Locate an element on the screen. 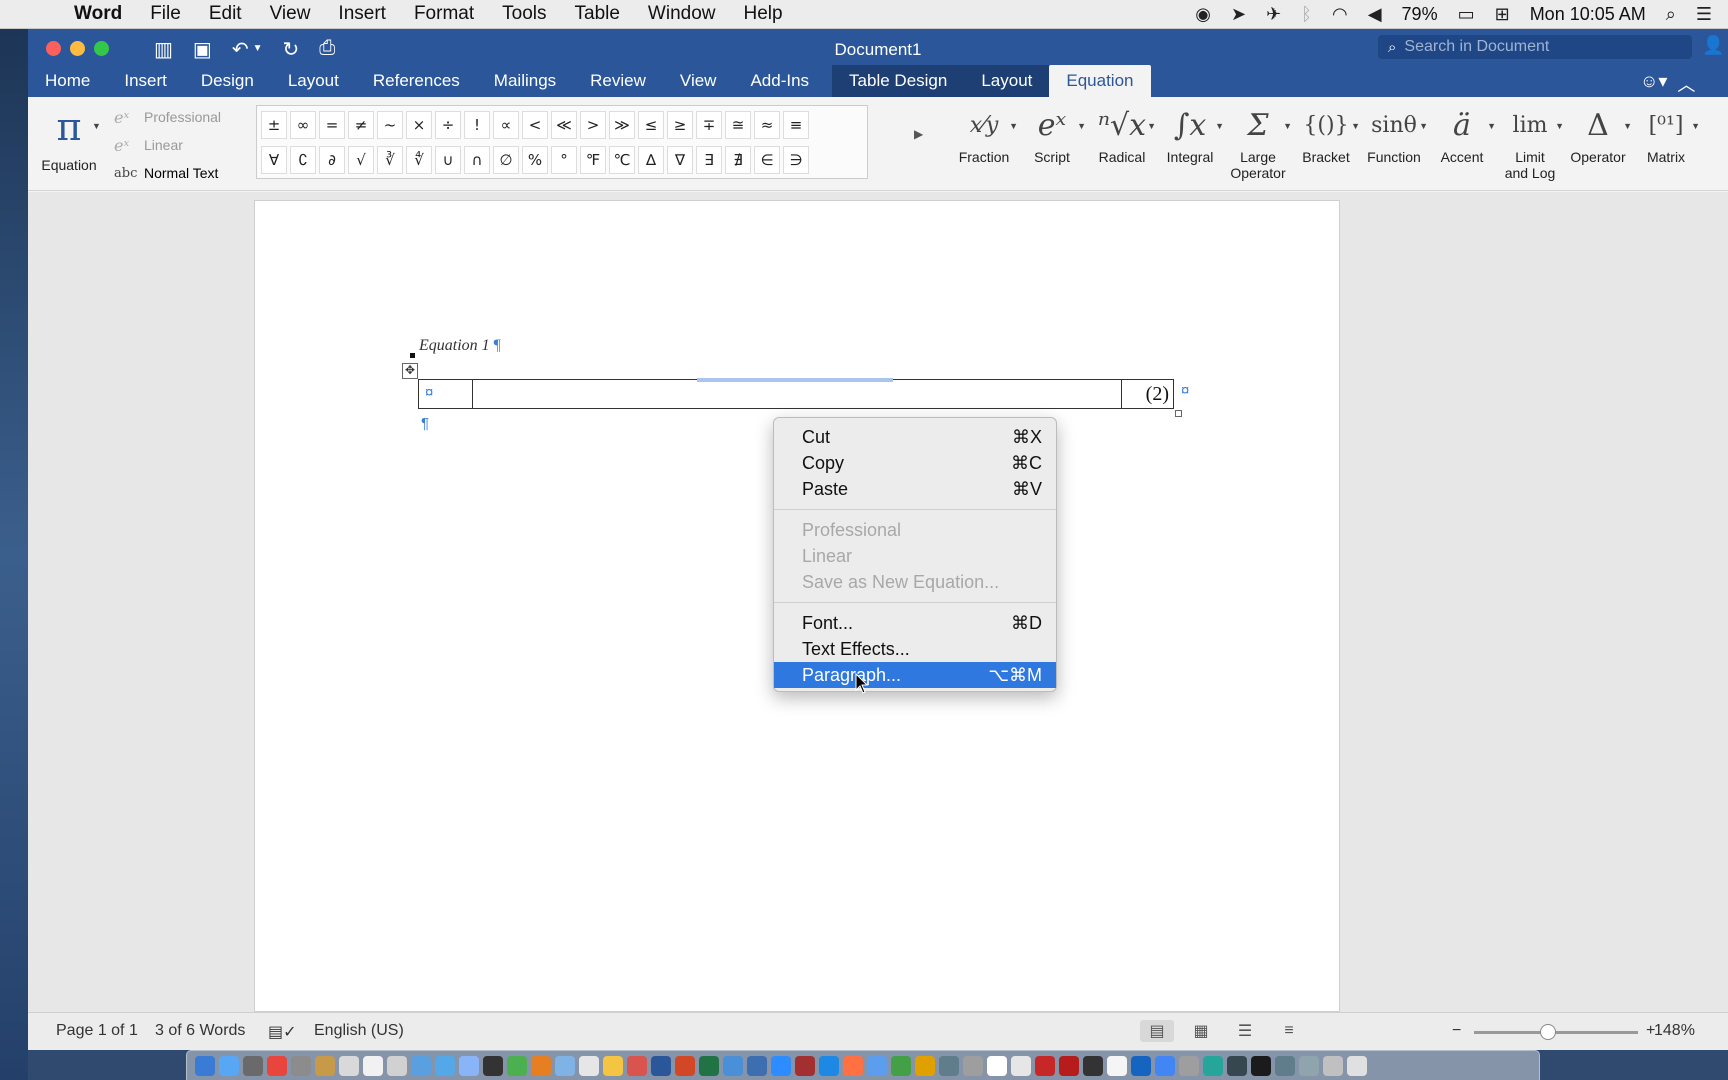 This screenshot has height=1080, width=1728. symbol-button: ∁ is located at coordinates (303, 160).